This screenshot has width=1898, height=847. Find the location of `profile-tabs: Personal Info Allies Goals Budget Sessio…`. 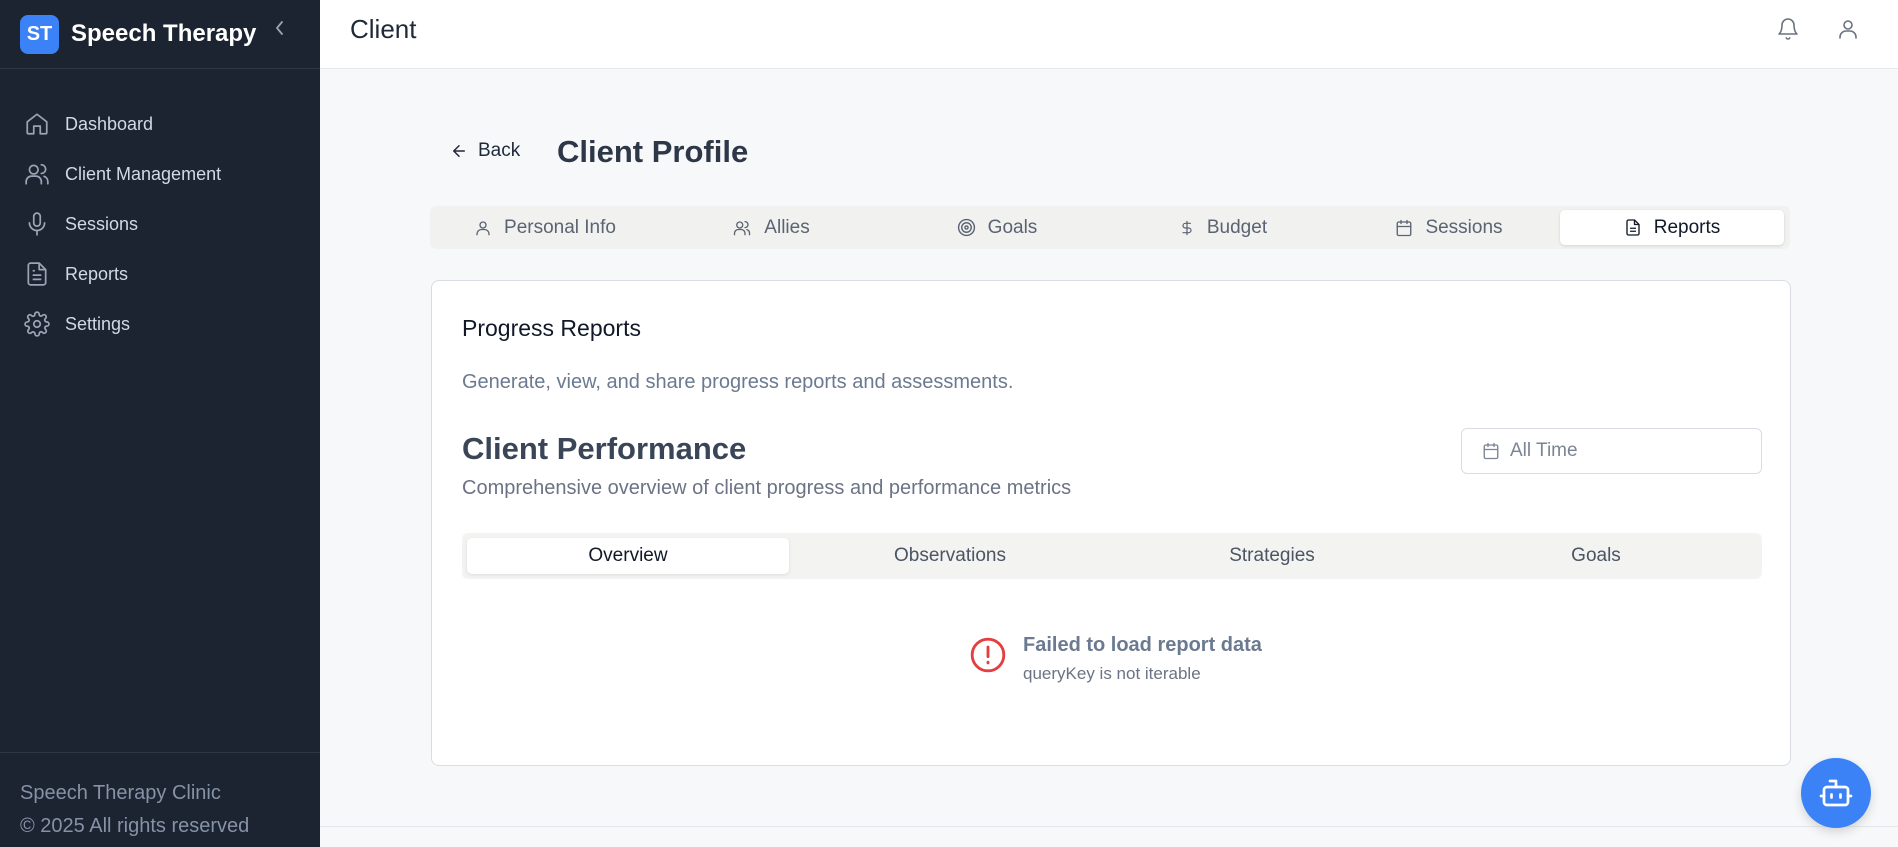

profile-tabs: Personal Info Allies Goals Budget Sessio… is located at coordinates (1110, 227).